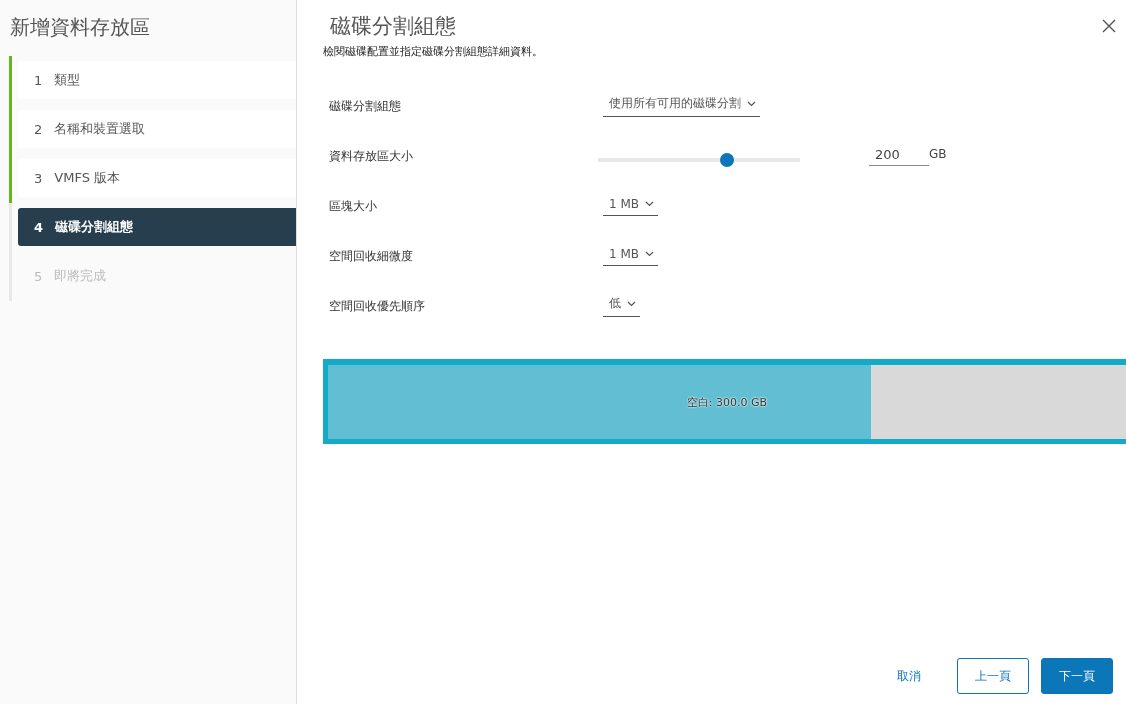 This screenshot has height=704, width=1126. Describe the element at coordinates (727, 402) in the screenshot. I see `free-space-label: 空白: 300.0 GB` at that location.